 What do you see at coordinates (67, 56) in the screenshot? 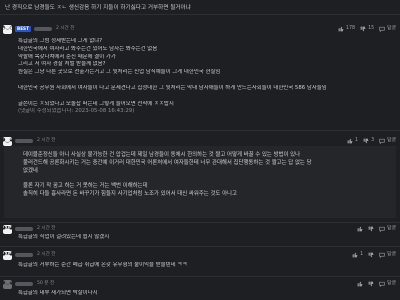
I see `comment-line: 약할애 목갖다쳐에서 순진 때문에 결이 가가` at bounding box center [67, 56].